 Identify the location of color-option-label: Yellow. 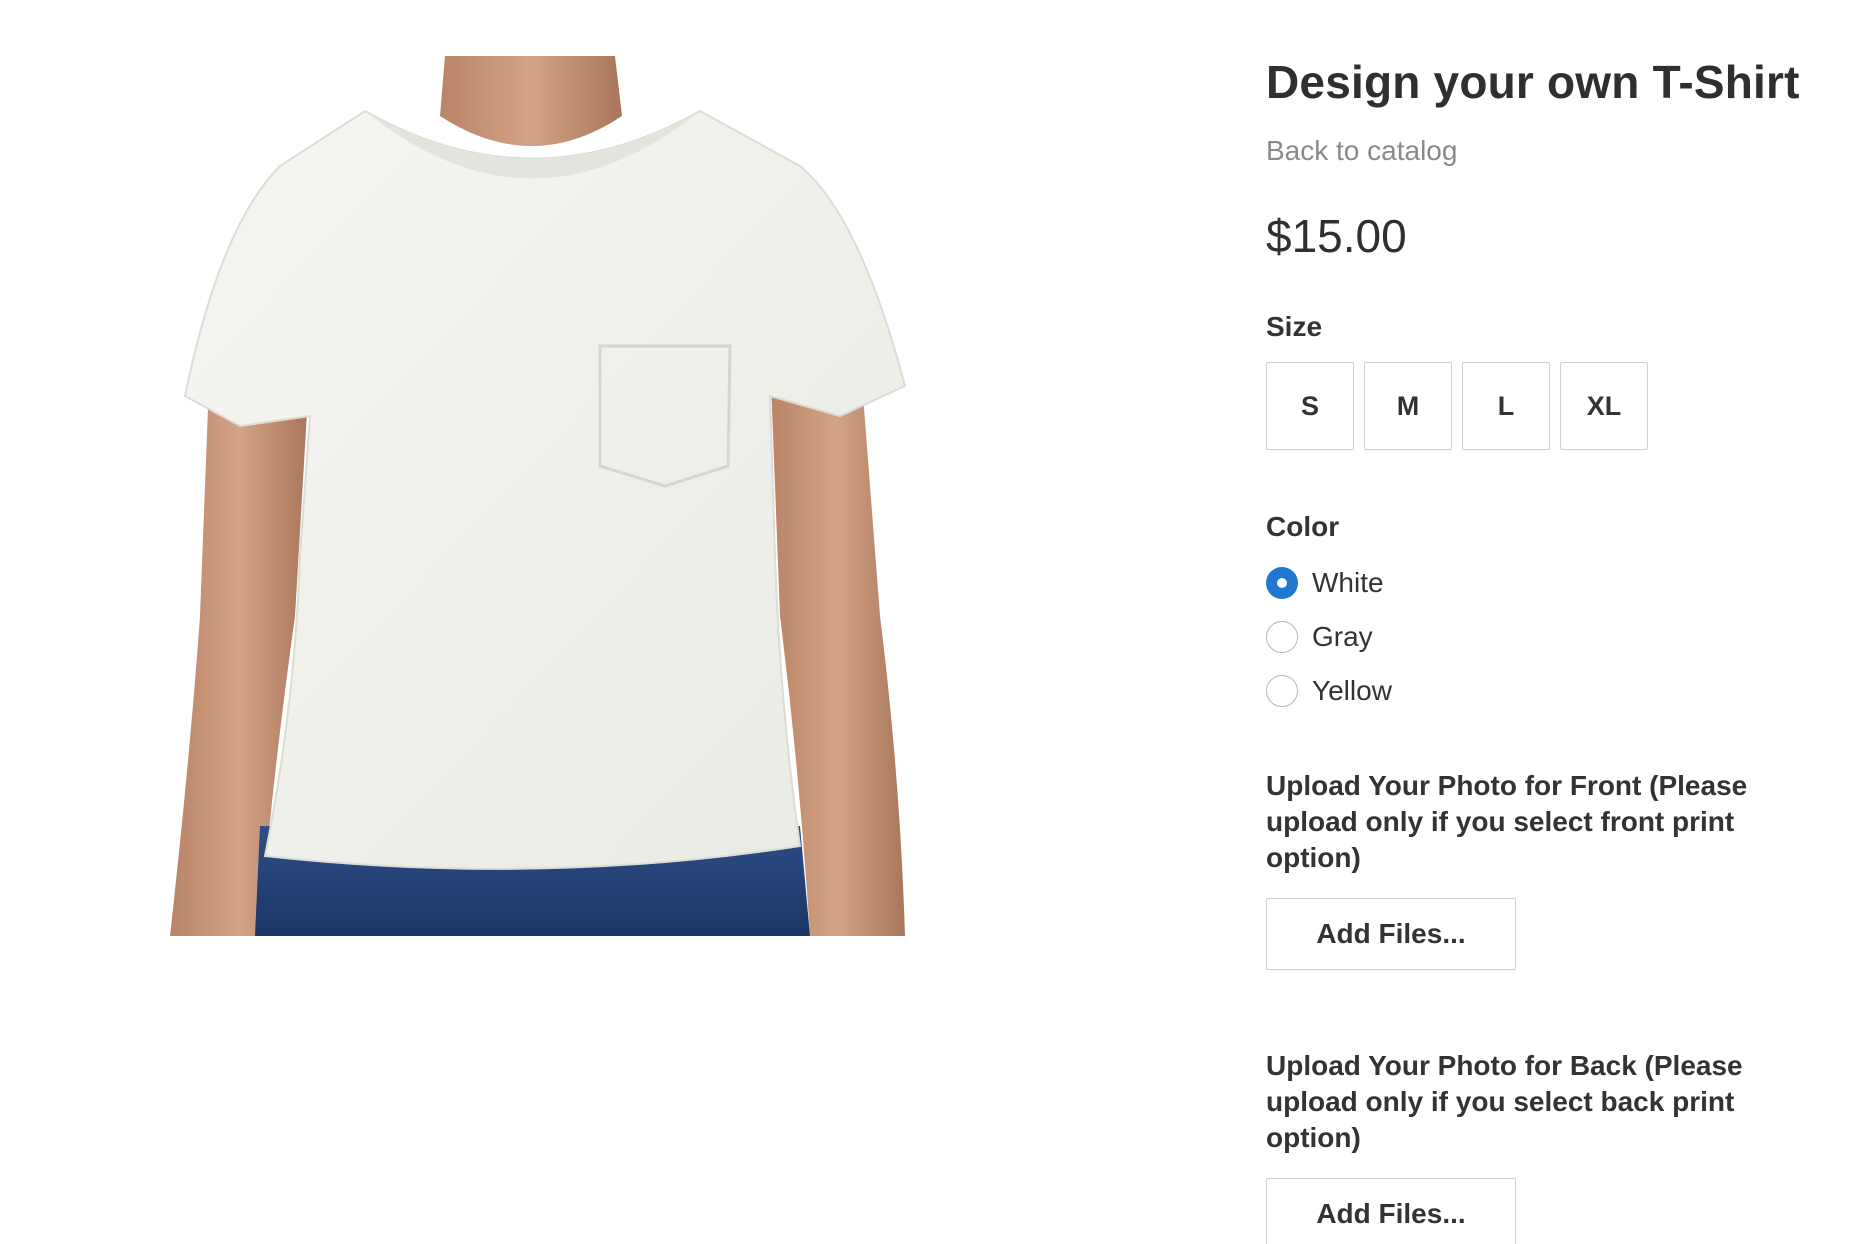
(1352, 690).